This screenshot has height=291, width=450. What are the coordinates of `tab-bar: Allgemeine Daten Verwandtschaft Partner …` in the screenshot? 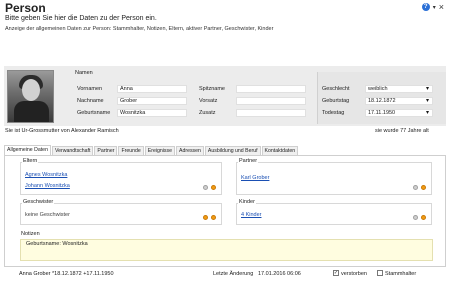 It's located at (151, 150).